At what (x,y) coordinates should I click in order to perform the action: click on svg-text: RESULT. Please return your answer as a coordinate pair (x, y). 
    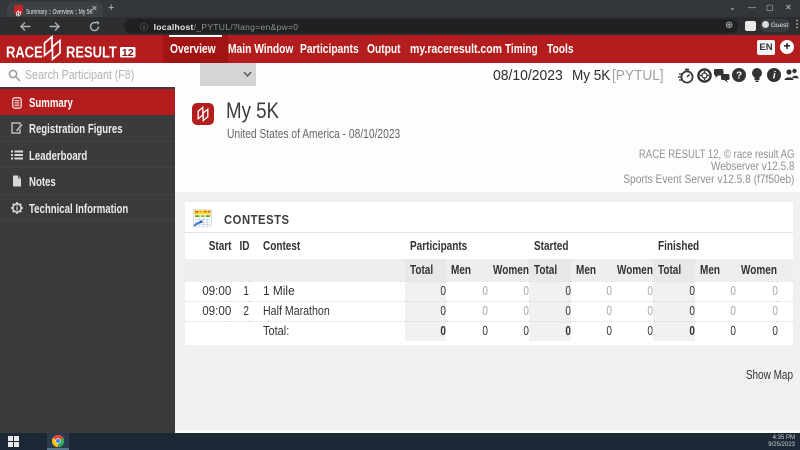
    Looking at the image, I should click on (91, 53).